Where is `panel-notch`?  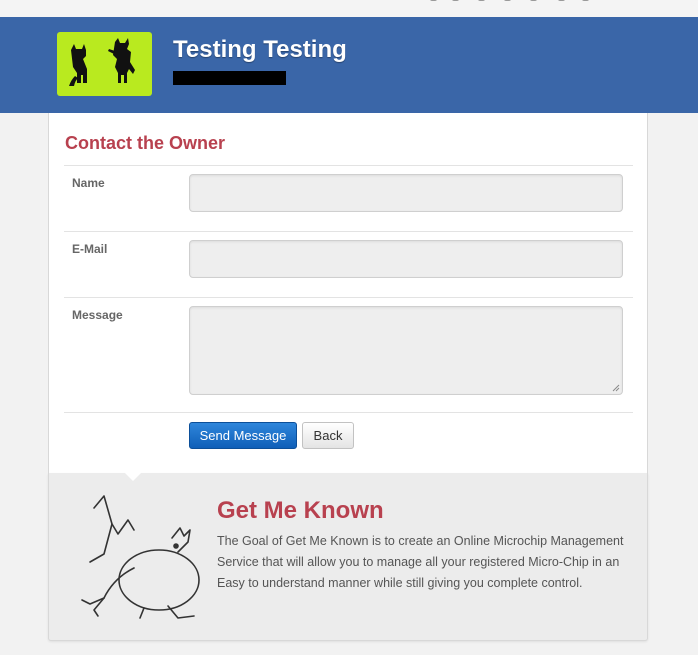
panel-notch is located at coordinates (133, 476).